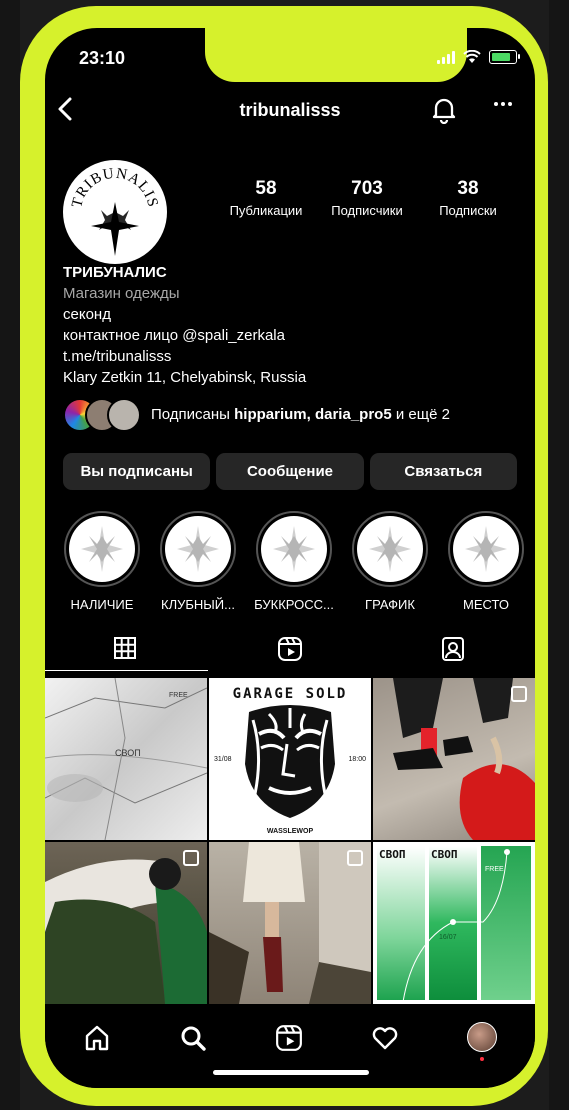 This screenshot has width=569, height=1110. I want to click on bio-contact-line: контактное лицо @spali_zerkala, so click(293, 335).